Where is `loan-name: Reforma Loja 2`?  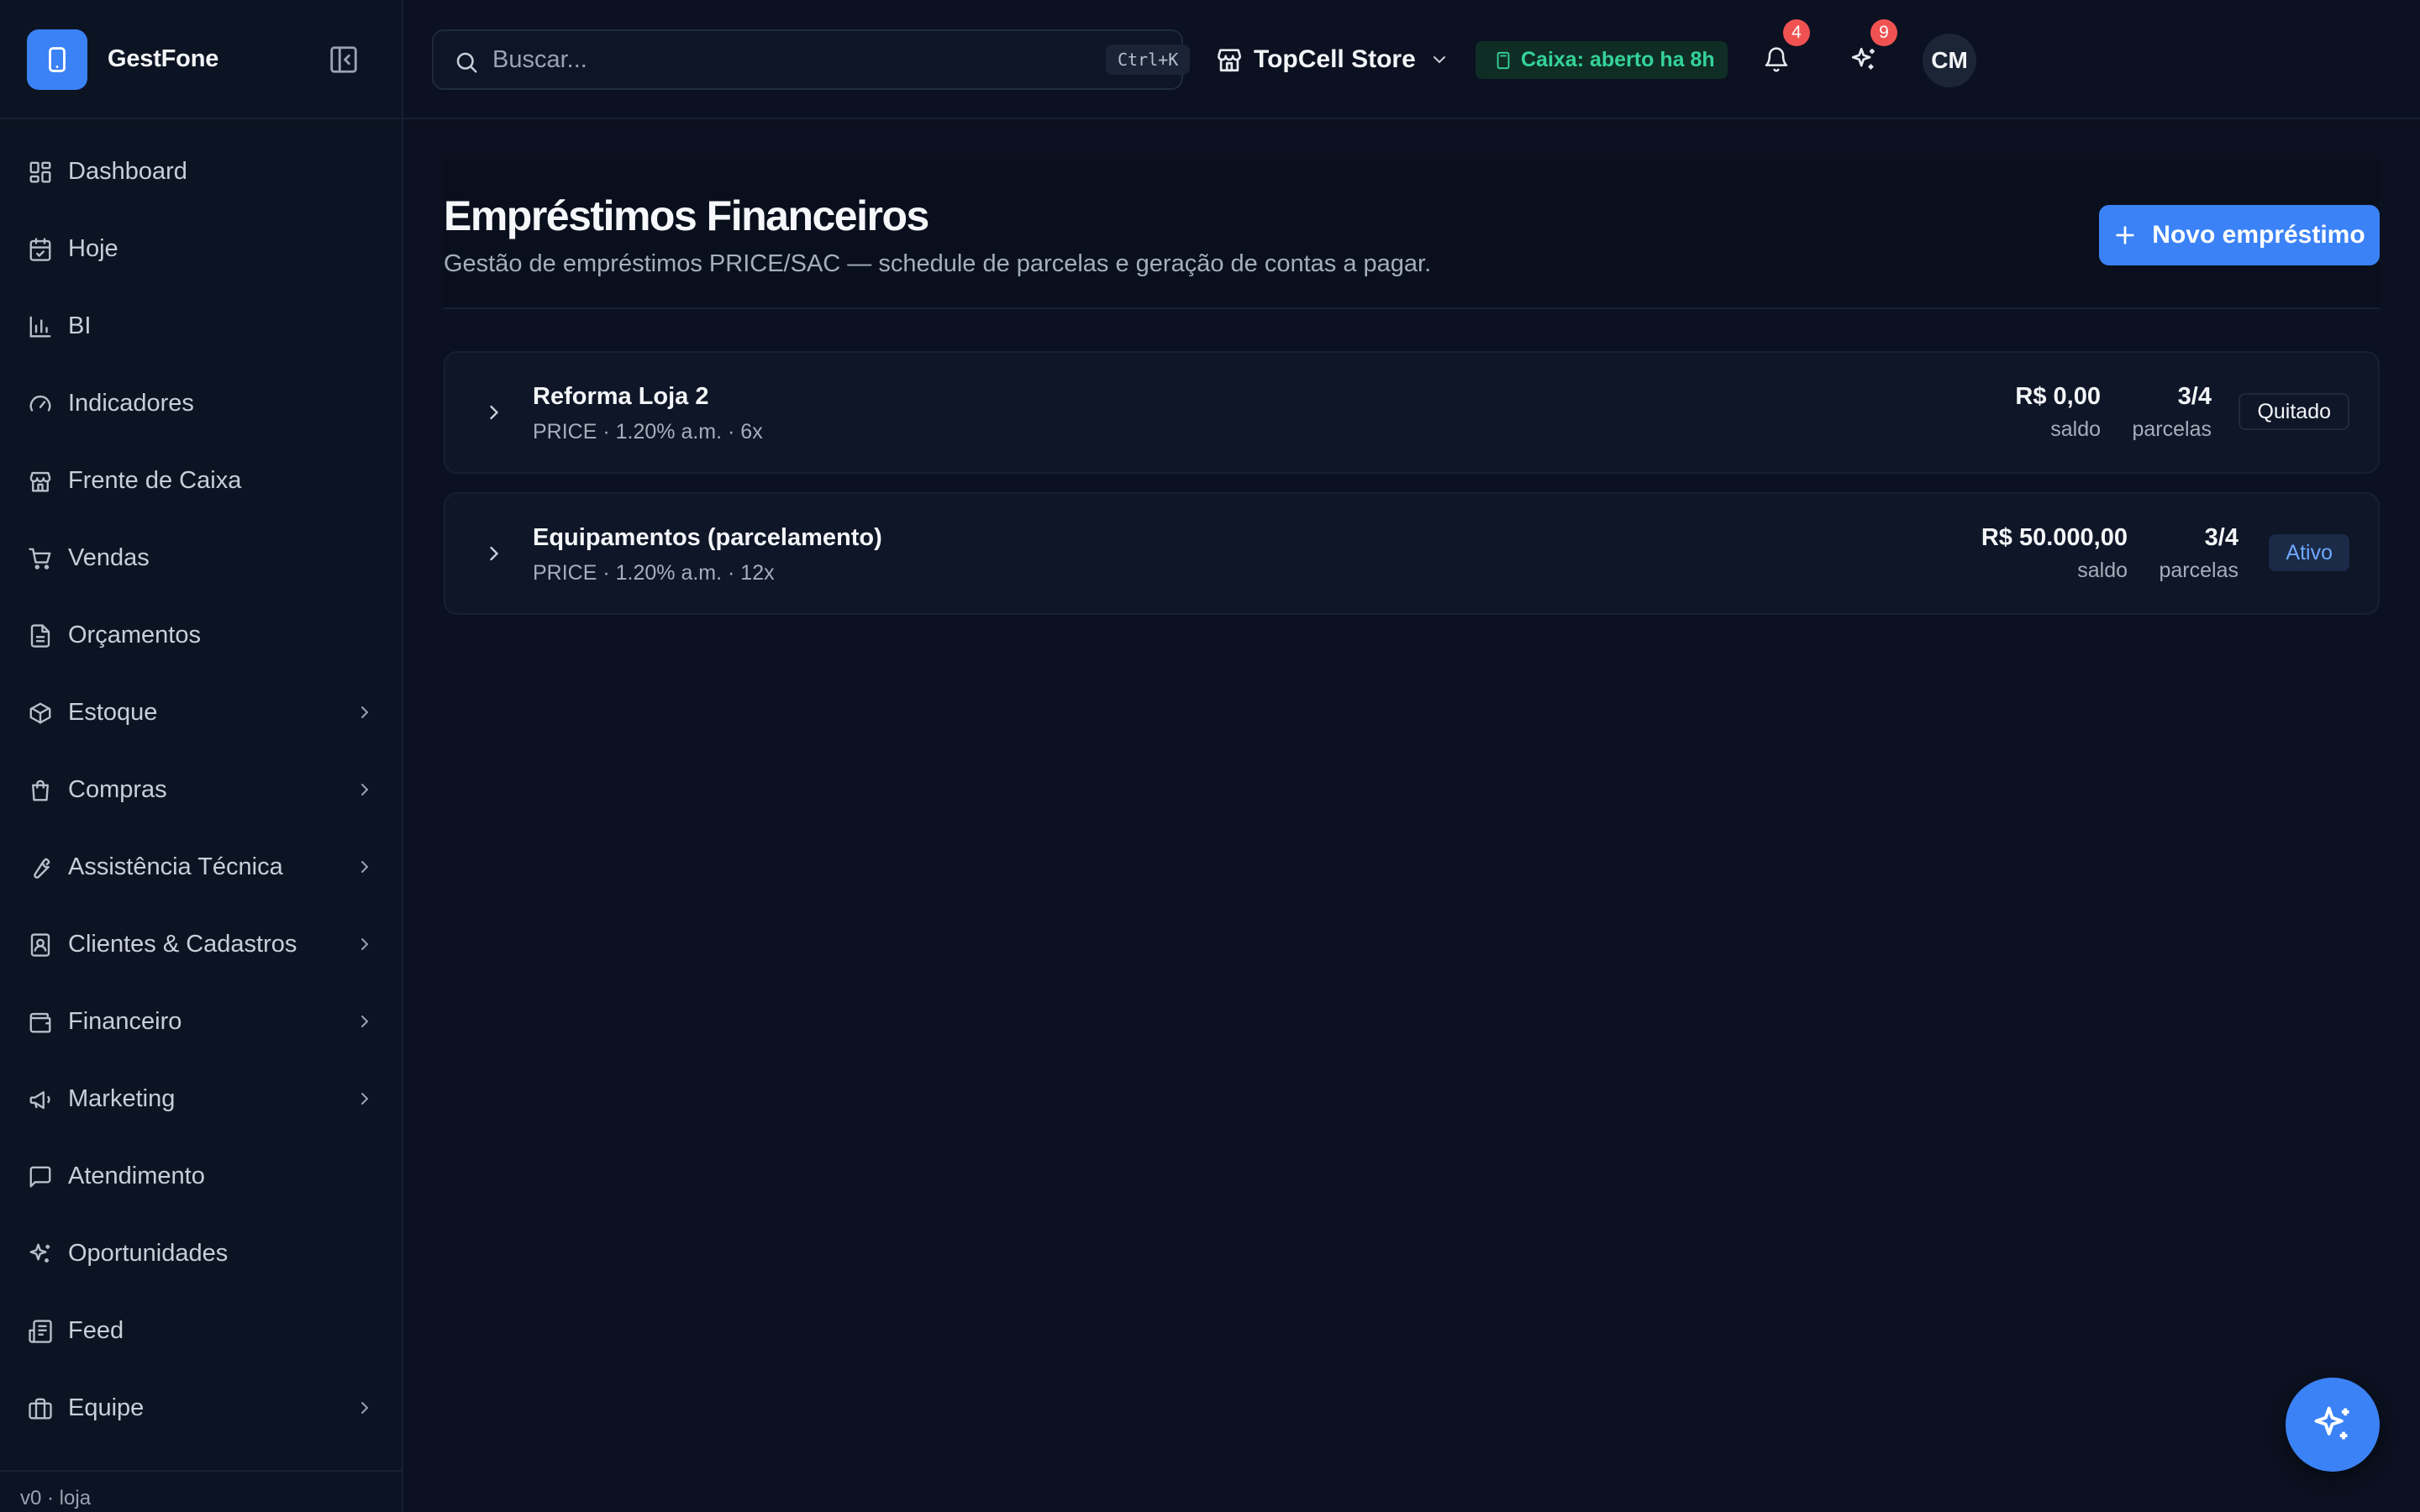
loan-name: Reforma Loja 2 is located at coordinates (621, 396).